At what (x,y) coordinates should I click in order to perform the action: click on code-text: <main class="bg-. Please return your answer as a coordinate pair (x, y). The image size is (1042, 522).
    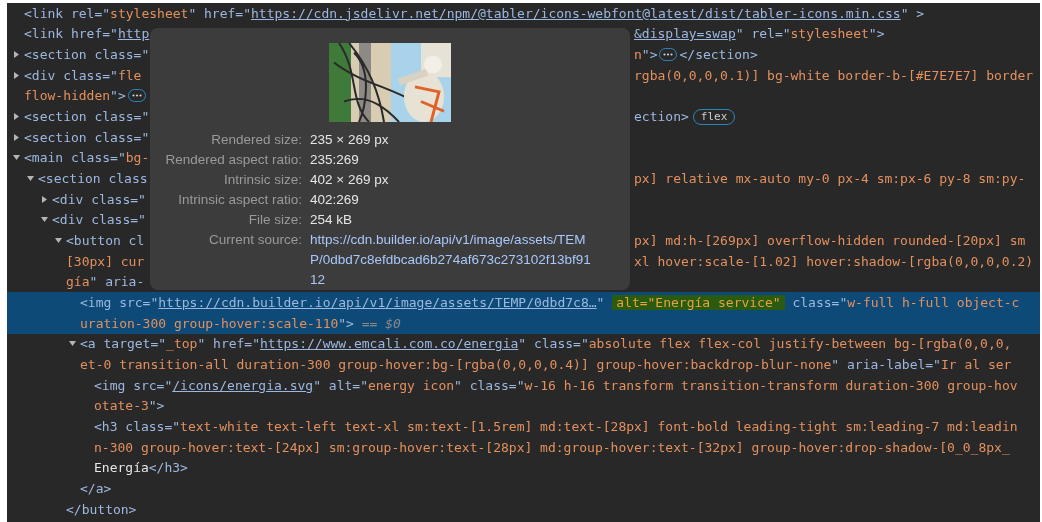
    Looking at the image, I should click on (87, 158).